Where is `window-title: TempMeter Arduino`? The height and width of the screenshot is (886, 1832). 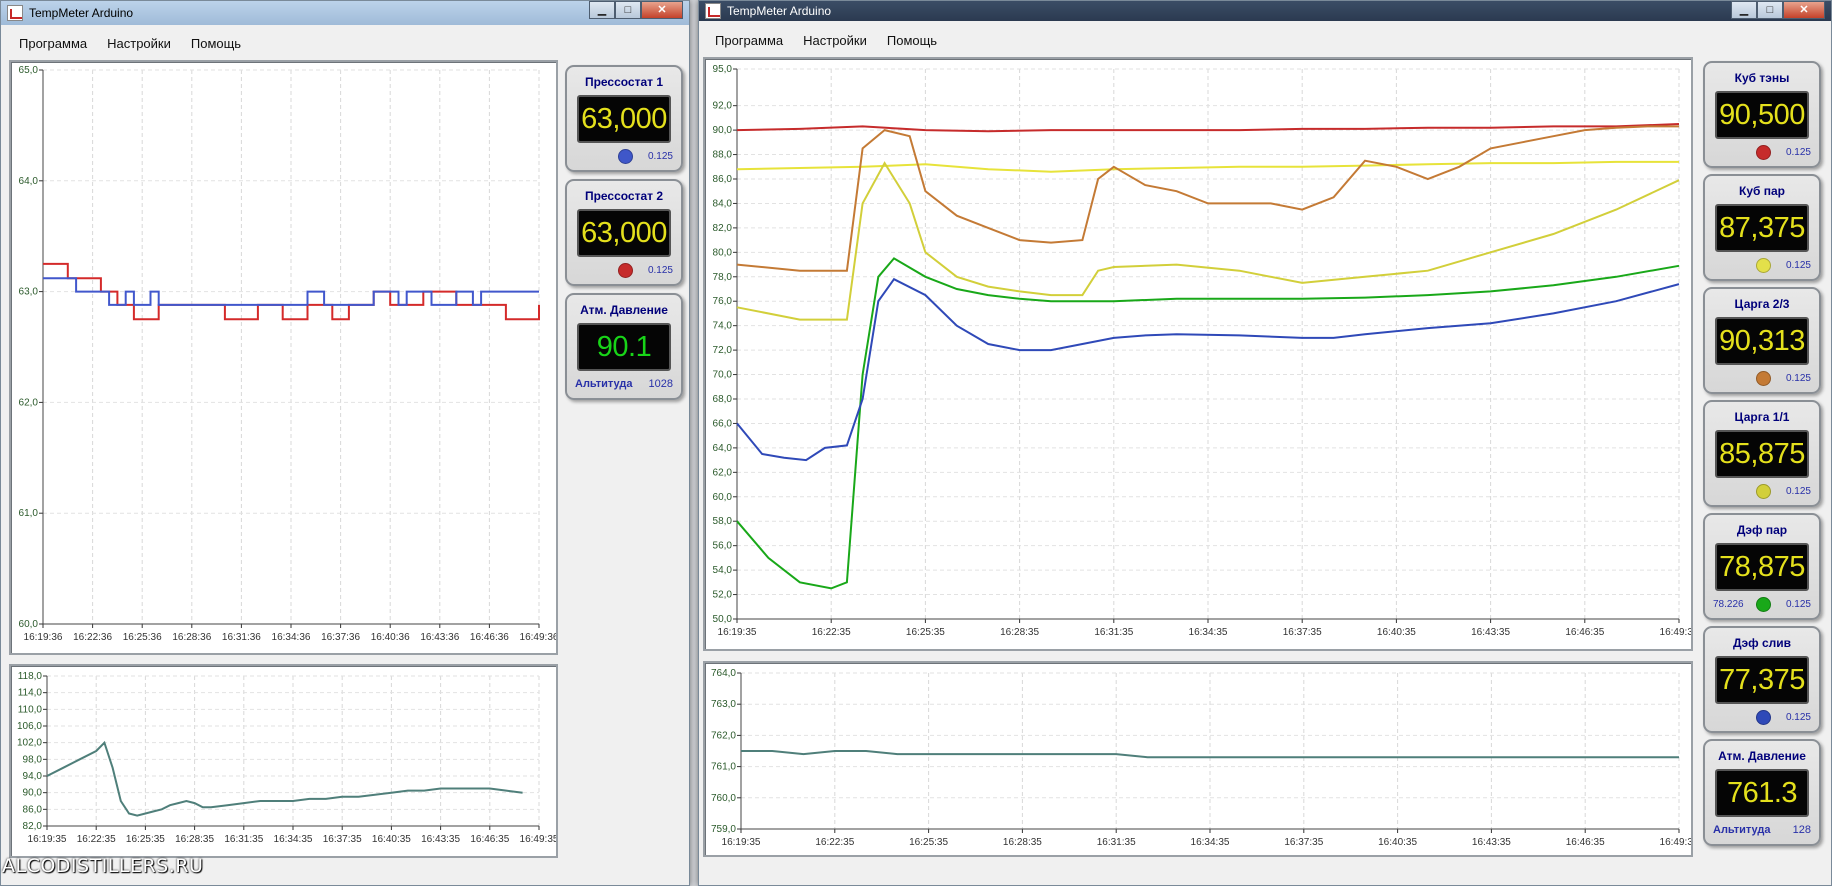
window-title: TempMeter Arduino is located at coordinates (779, 11).